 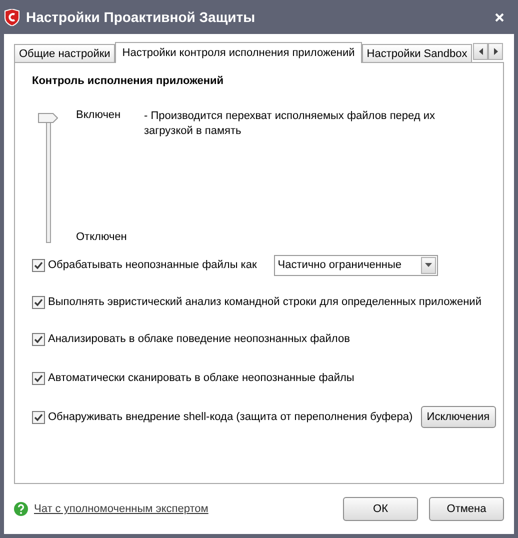 I want to click on level-description: - Производится перехват исполняемых файлов перед их загрузкой в память, so click(x=290, y=124).